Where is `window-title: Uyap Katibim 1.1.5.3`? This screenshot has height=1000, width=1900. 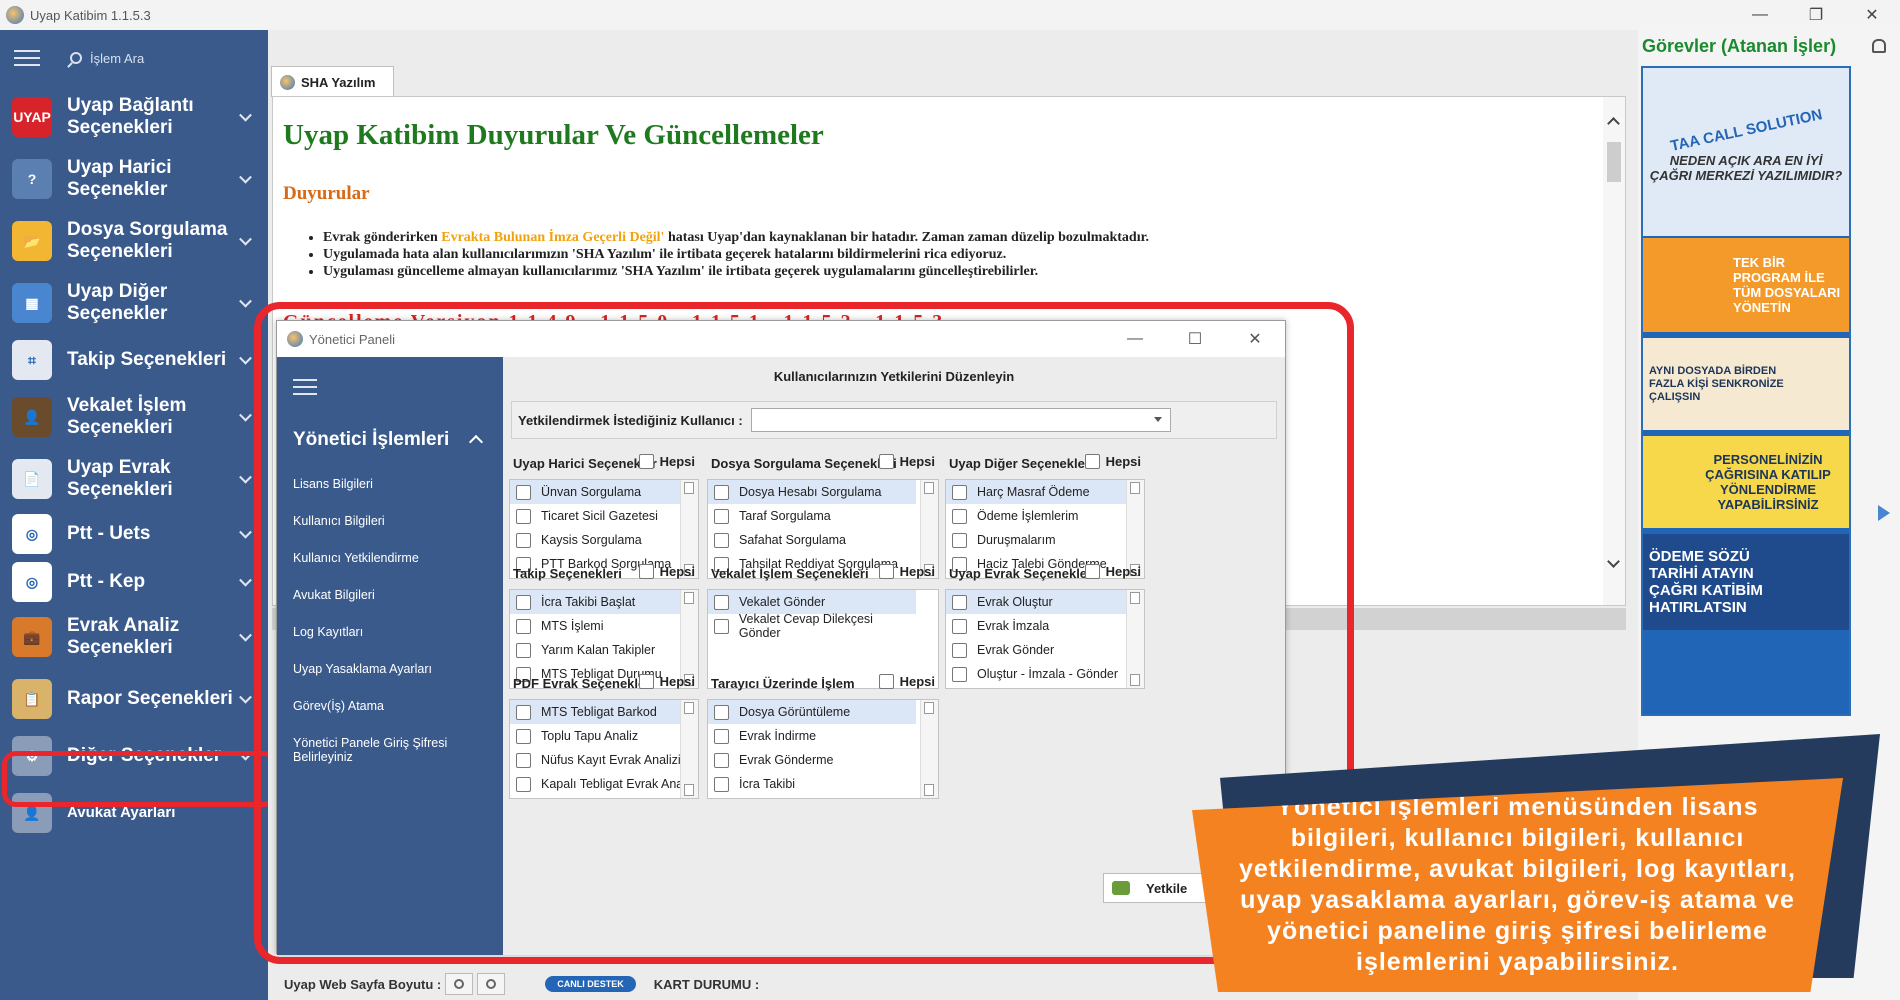 window-title: Uyap Katibim 1.1.5.3 is located at coordinates (90, 15).